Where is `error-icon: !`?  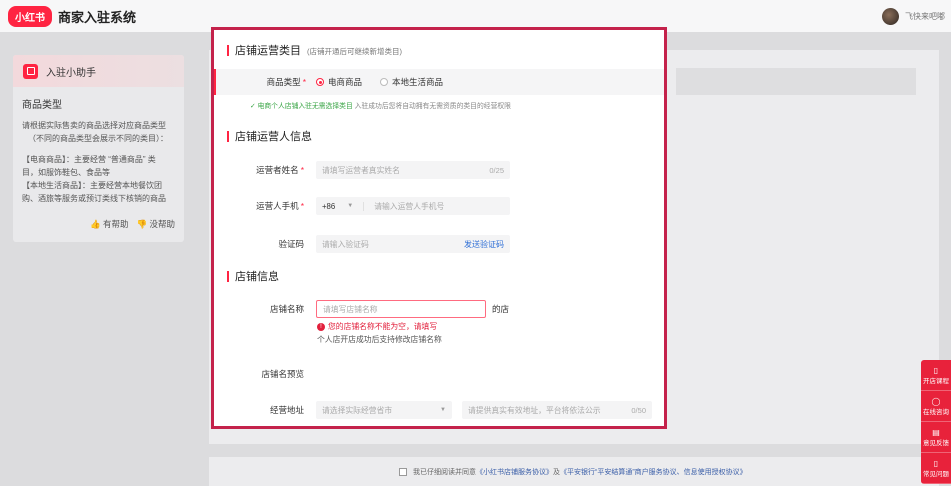 error-icon: ! is located at coordinates (321, 326).